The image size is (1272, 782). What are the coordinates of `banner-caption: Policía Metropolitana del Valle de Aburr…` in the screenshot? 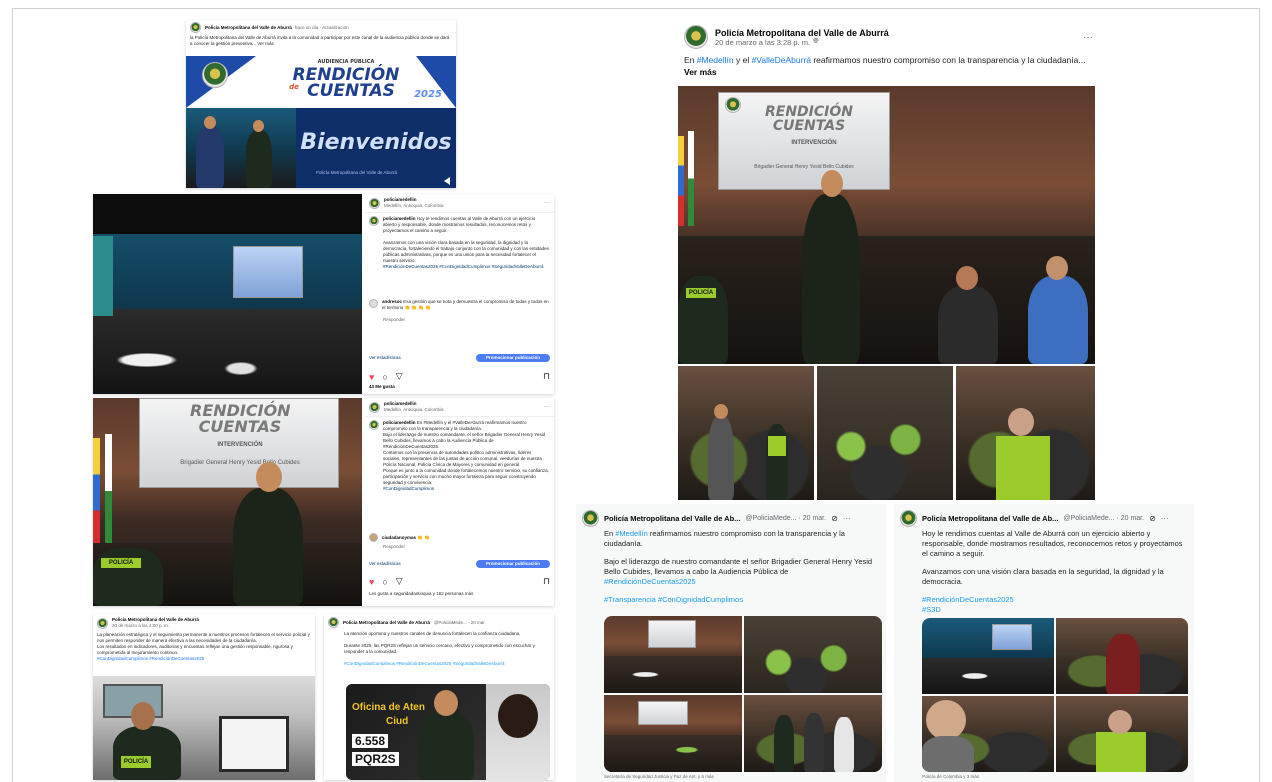 It's located at (356, 172).